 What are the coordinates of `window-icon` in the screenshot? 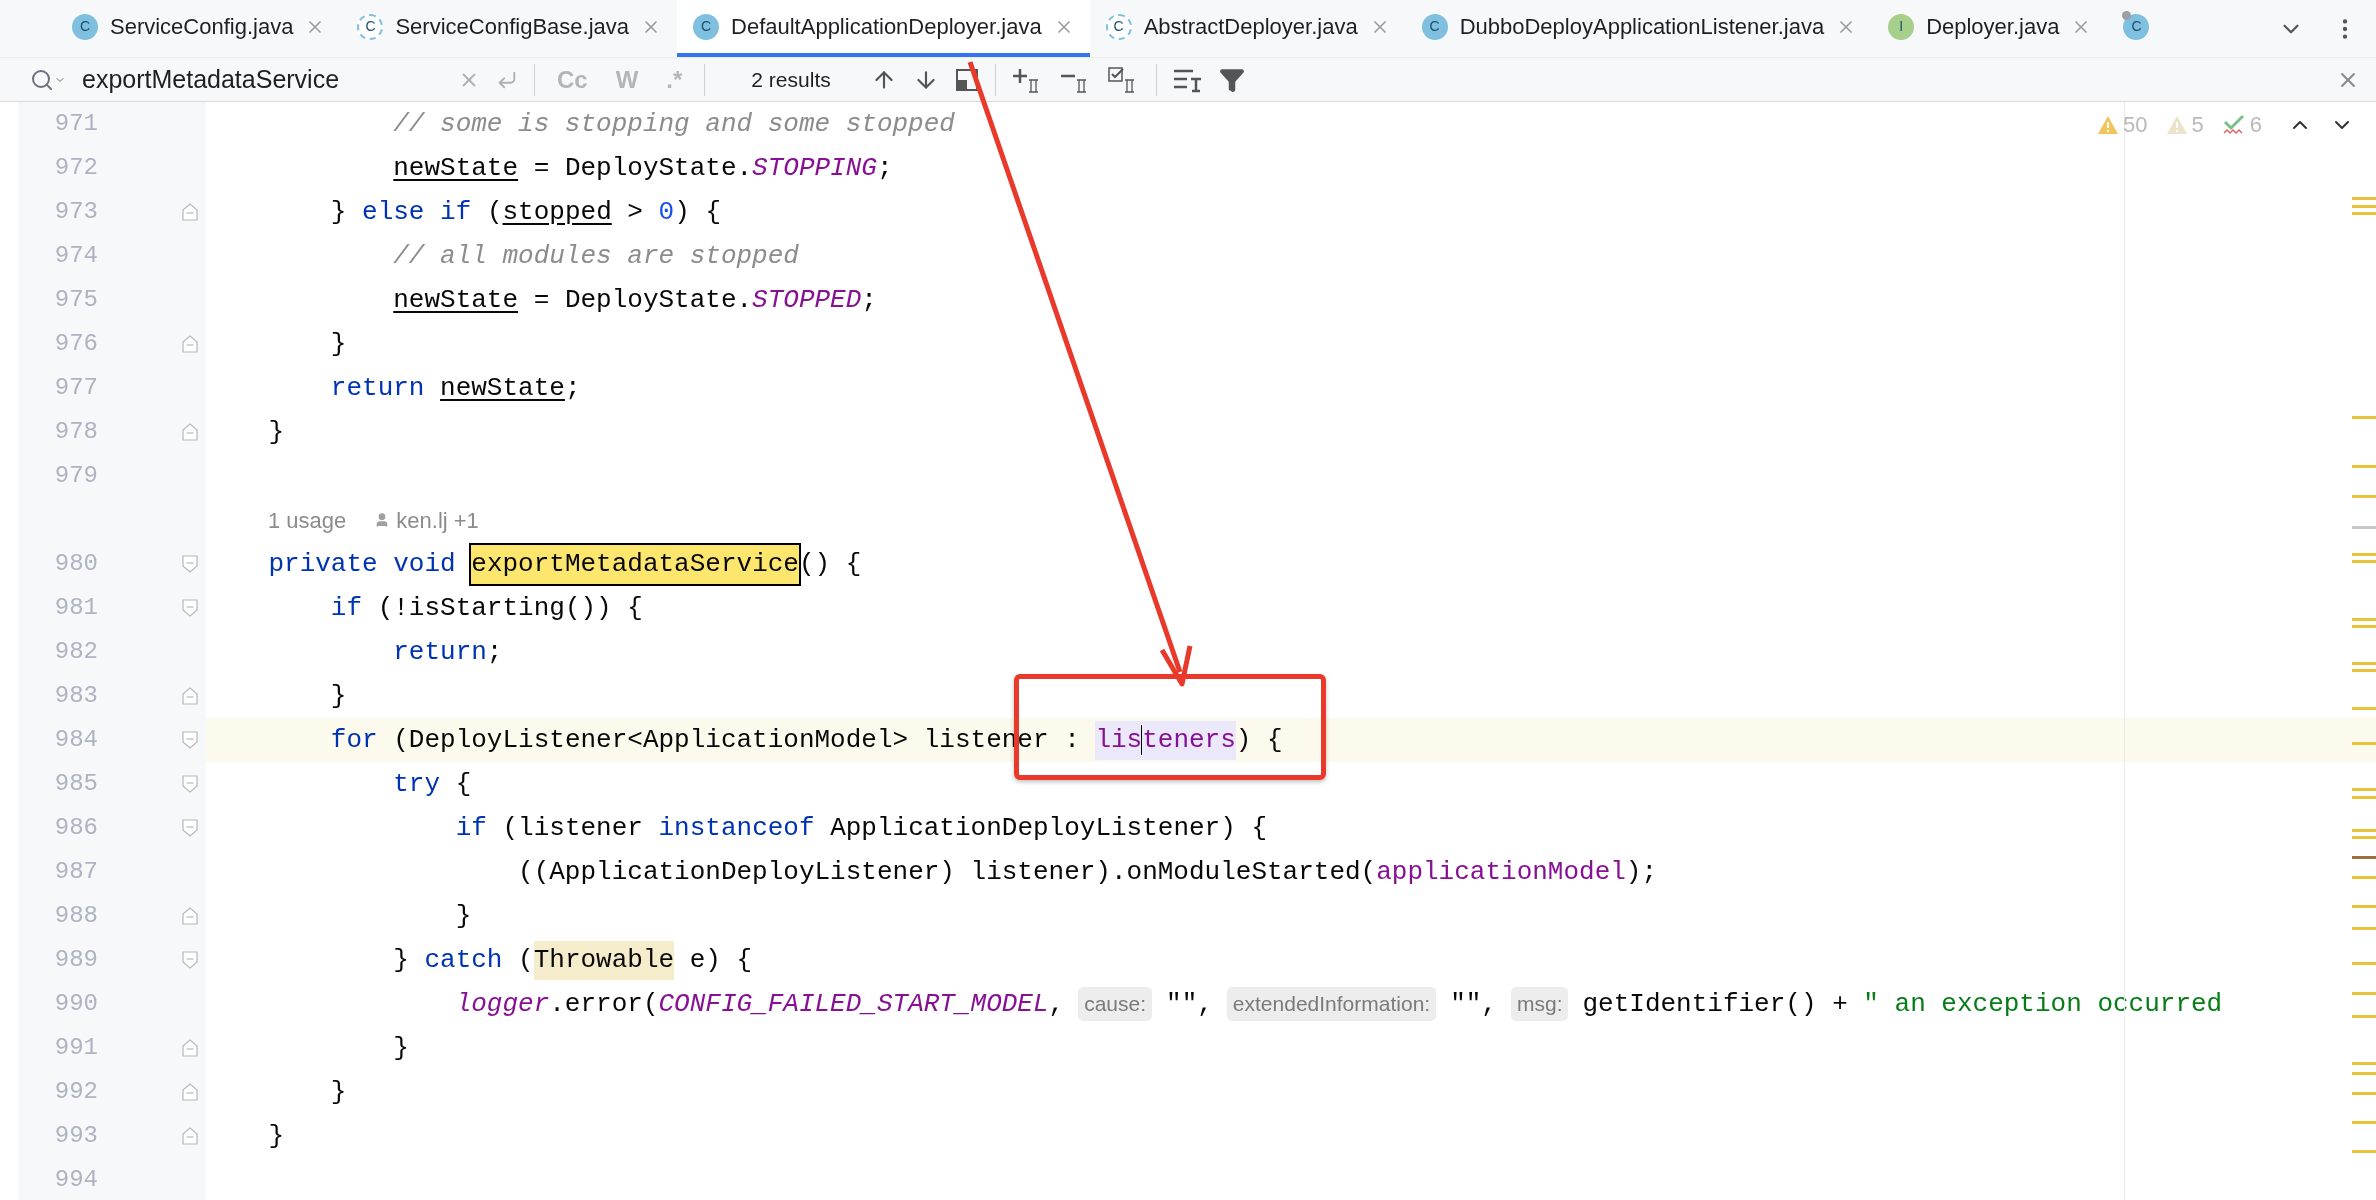 It's located at (966, 79).